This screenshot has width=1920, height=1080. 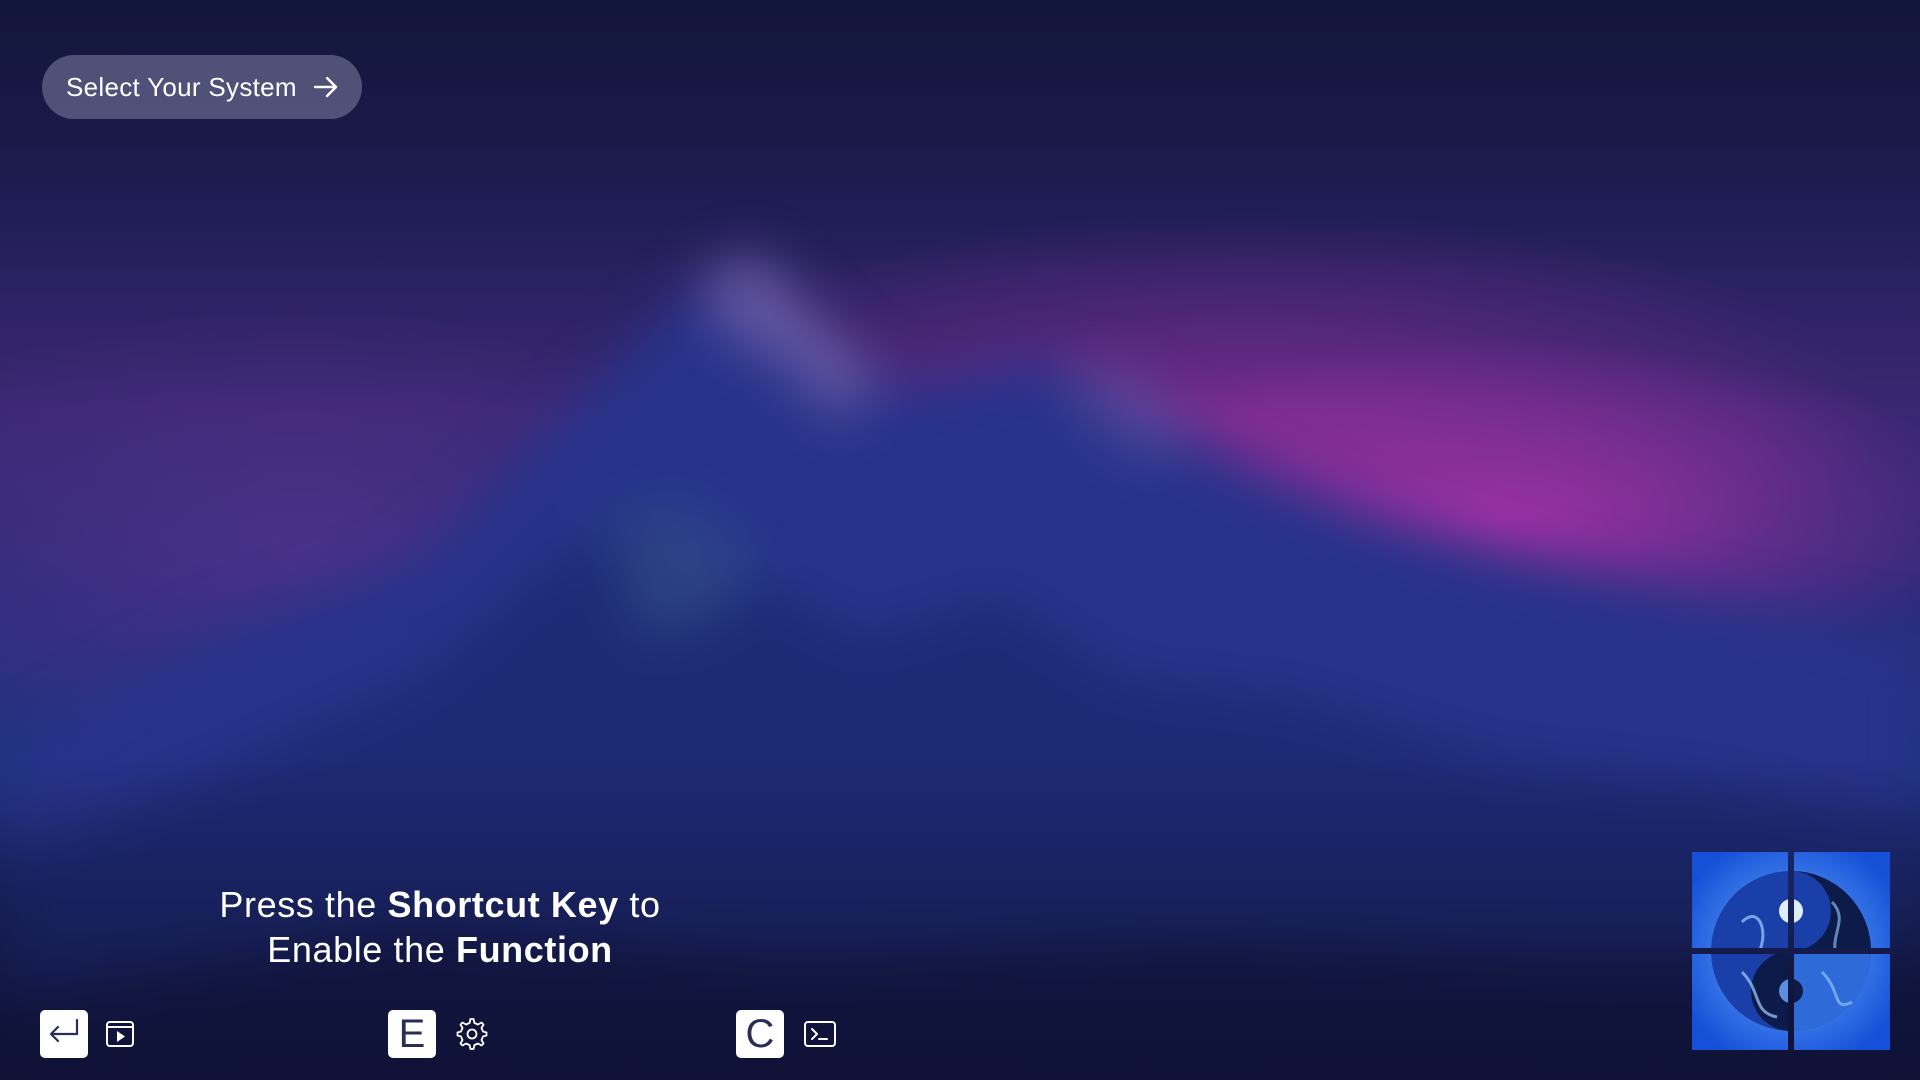 I want to click on select-system-button: Select Your System, so click(x=202, y=87).